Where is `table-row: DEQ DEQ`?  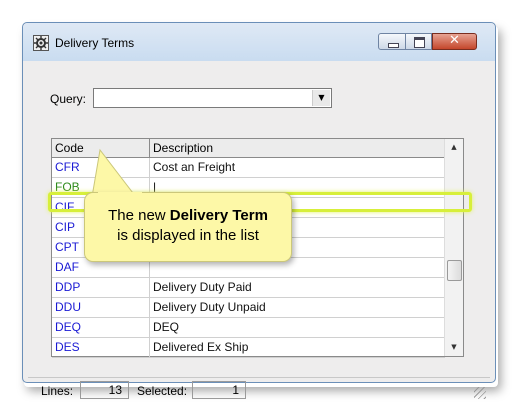
table-row: DEQ DEQ is located at coordinates (248, 328).